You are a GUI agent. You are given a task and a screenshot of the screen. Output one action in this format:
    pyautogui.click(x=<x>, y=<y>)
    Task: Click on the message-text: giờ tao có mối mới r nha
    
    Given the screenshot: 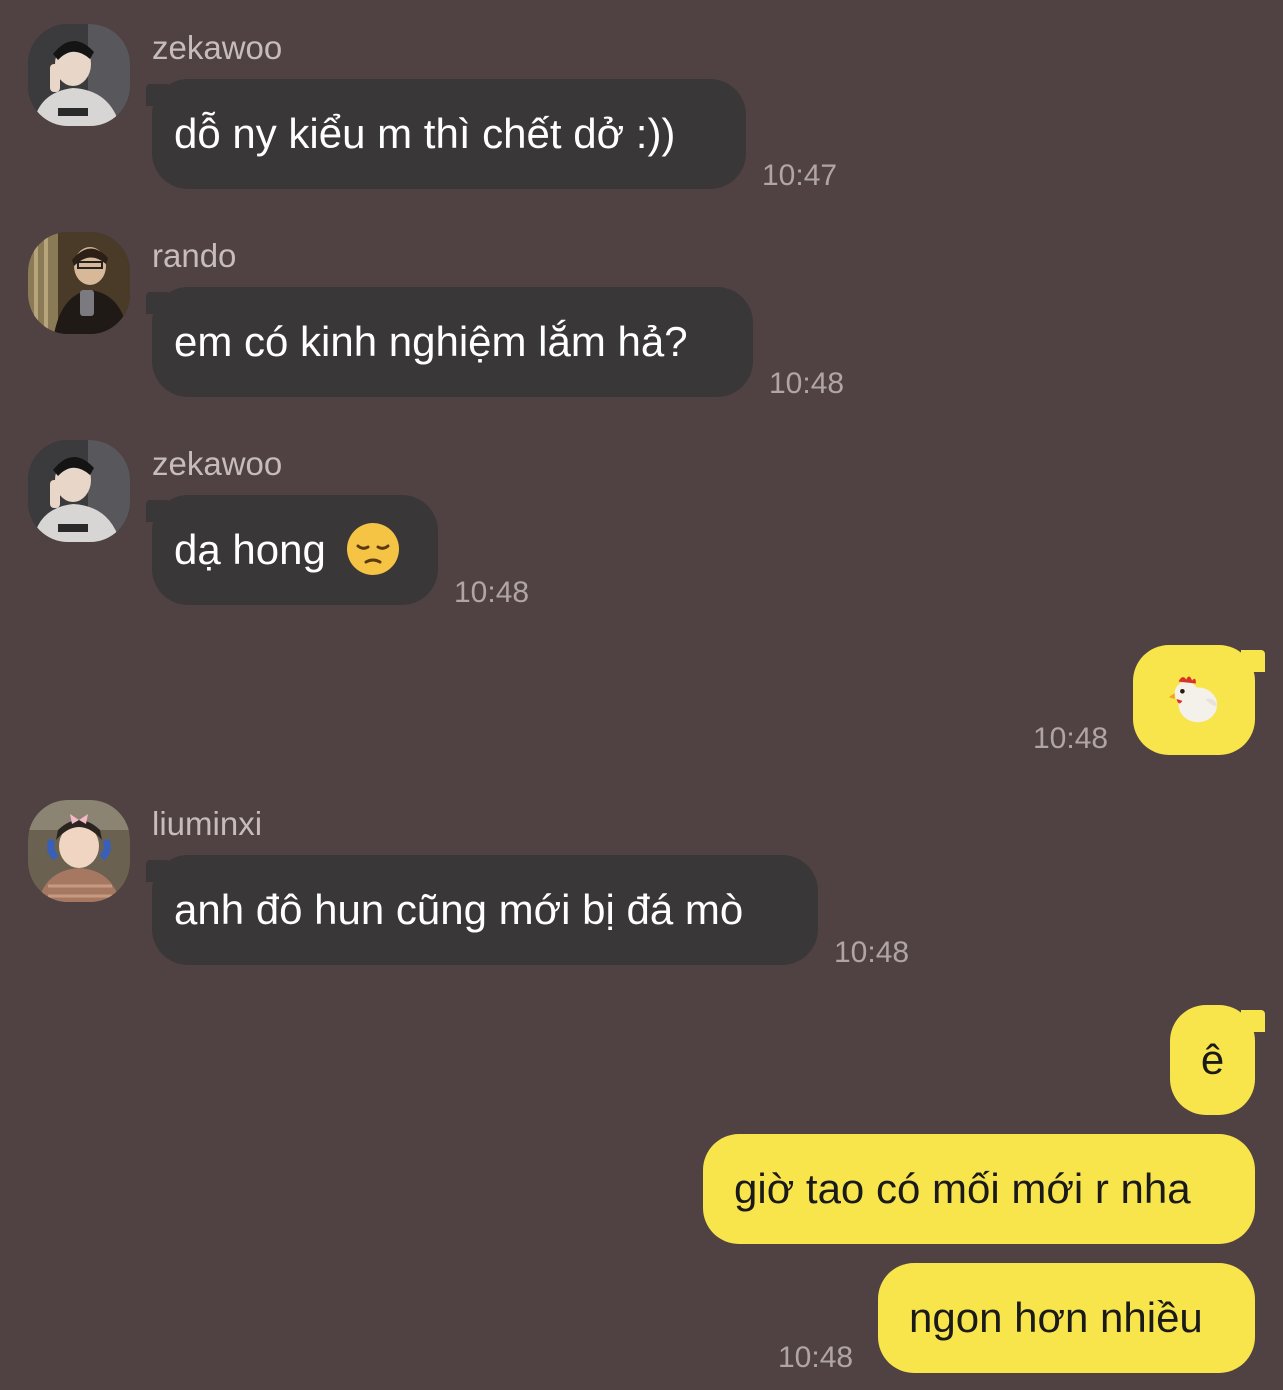 What is the action you would take?
    pyautogui.click(x=962, y=1188)
    